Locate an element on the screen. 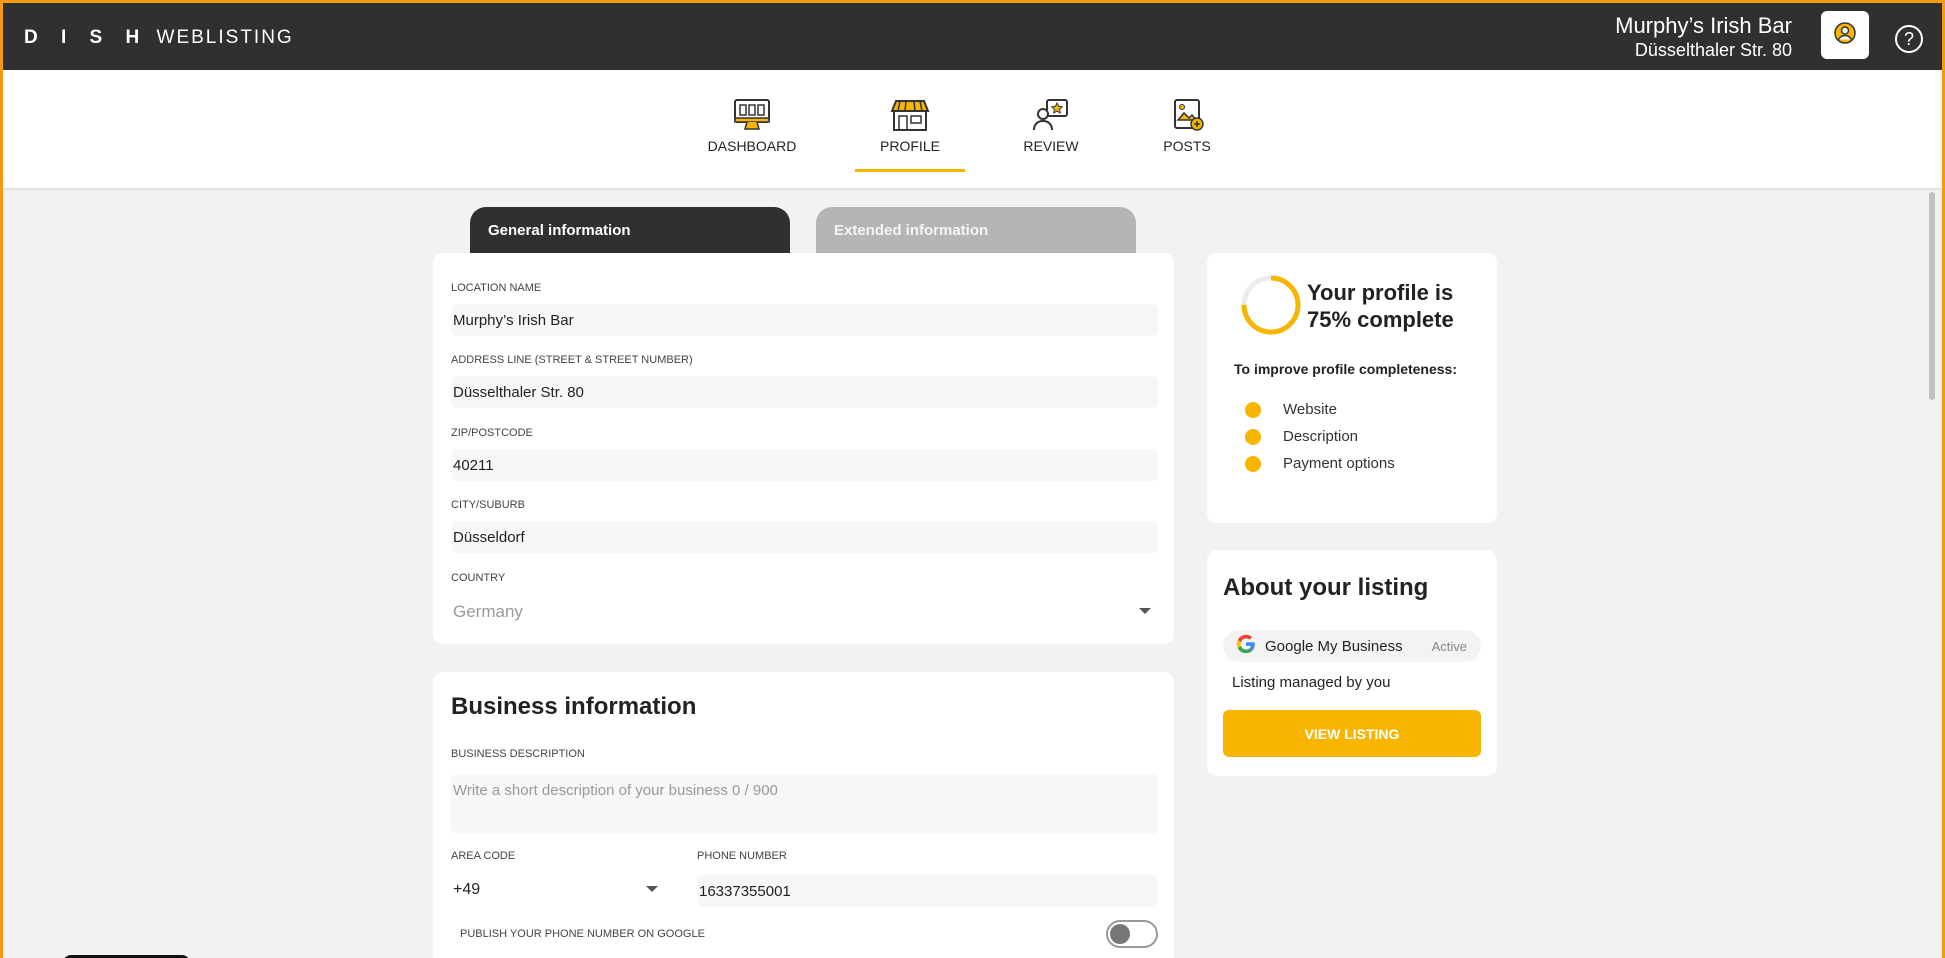  address-field: Düsselthaler Str. 80 is located at coordinates (804, 392).